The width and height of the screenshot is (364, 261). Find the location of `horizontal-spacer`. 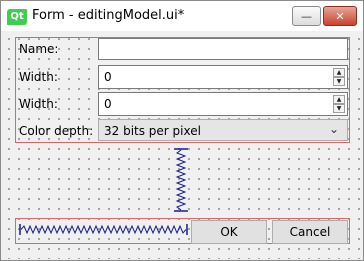

horizontal-spacer is located at coordinates (104, 229).